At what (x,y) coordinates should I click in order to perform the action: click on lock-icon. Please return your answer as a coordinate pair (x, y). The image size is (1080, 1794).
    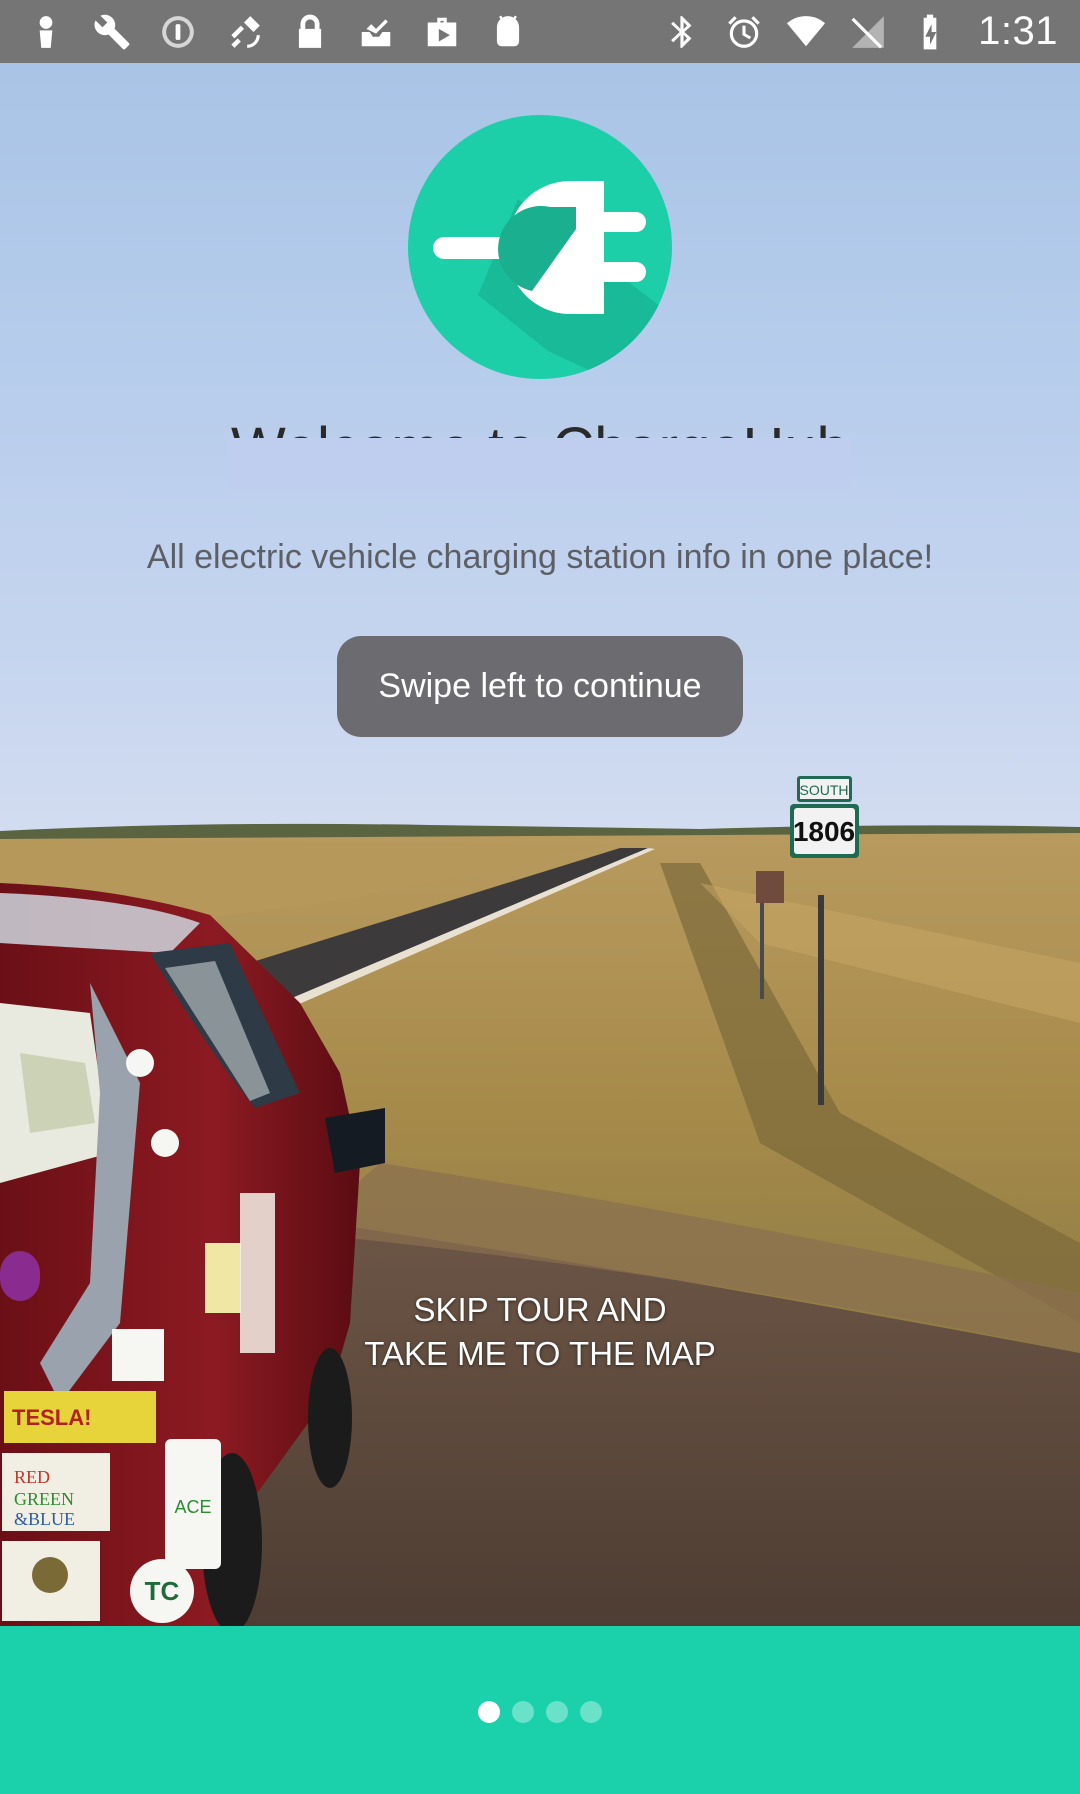
    Looking at the image, I should click on (310, 32).